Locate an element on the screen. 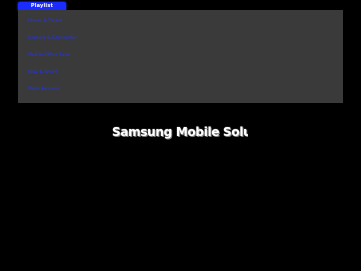 Image resolution: width=361 pixels, height=271 pixels. page-headline: Samsung Mobile Solutions is located at coordinates (180, 132).